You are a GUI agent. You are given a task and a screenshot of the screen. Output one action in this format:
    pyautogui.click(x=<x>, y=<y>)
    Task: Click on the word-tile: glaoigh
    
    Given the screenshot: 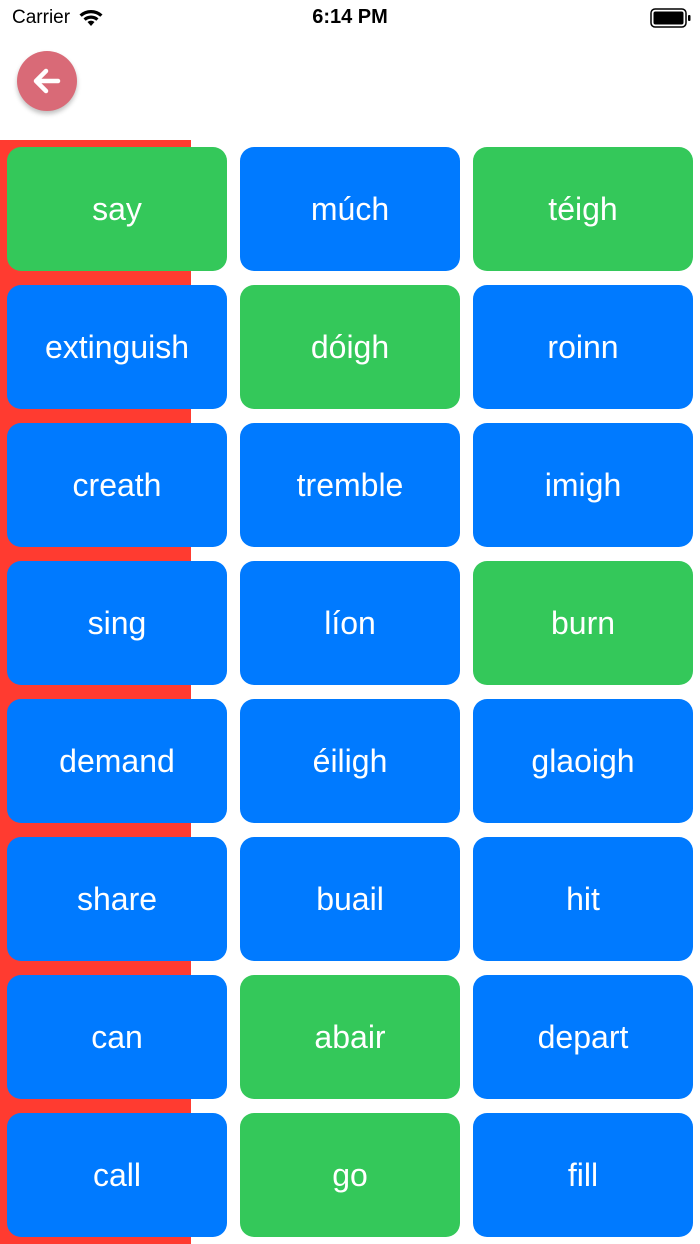 What is the action you would take?
    pyautogui.click(x=583, y=761)
    